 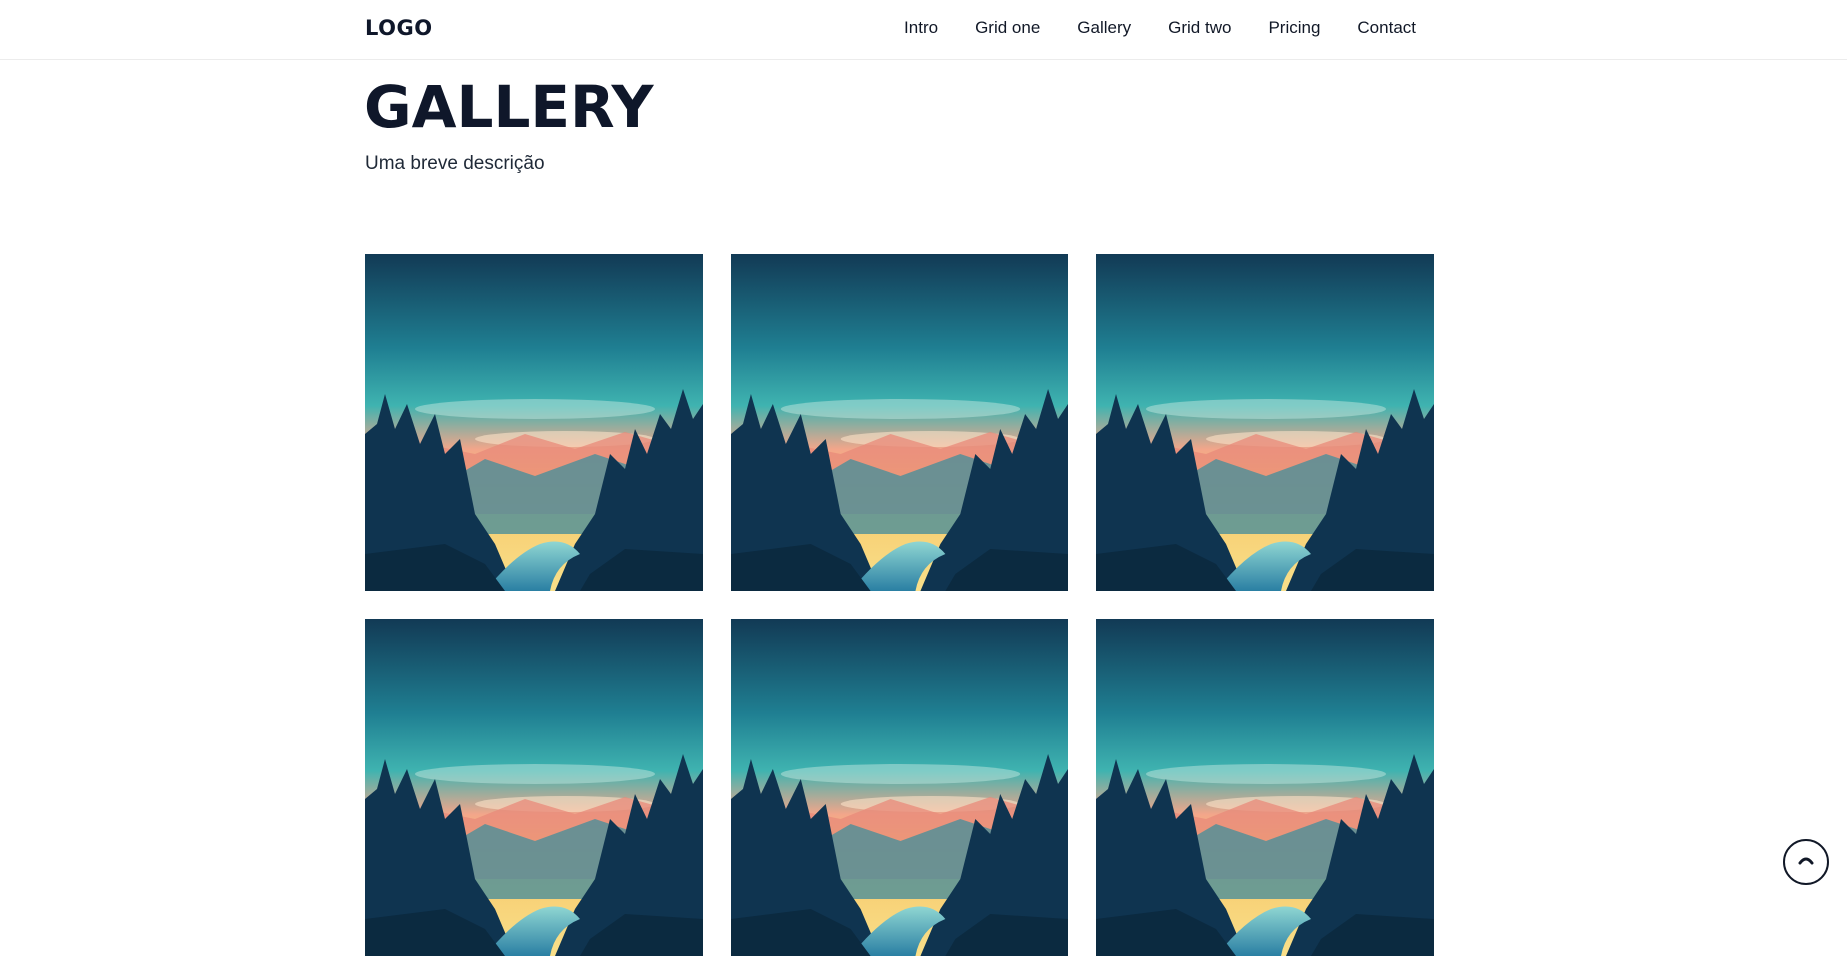 I want to click on nav-link-grid-two: Grid two, so click(x=1199, y=28).